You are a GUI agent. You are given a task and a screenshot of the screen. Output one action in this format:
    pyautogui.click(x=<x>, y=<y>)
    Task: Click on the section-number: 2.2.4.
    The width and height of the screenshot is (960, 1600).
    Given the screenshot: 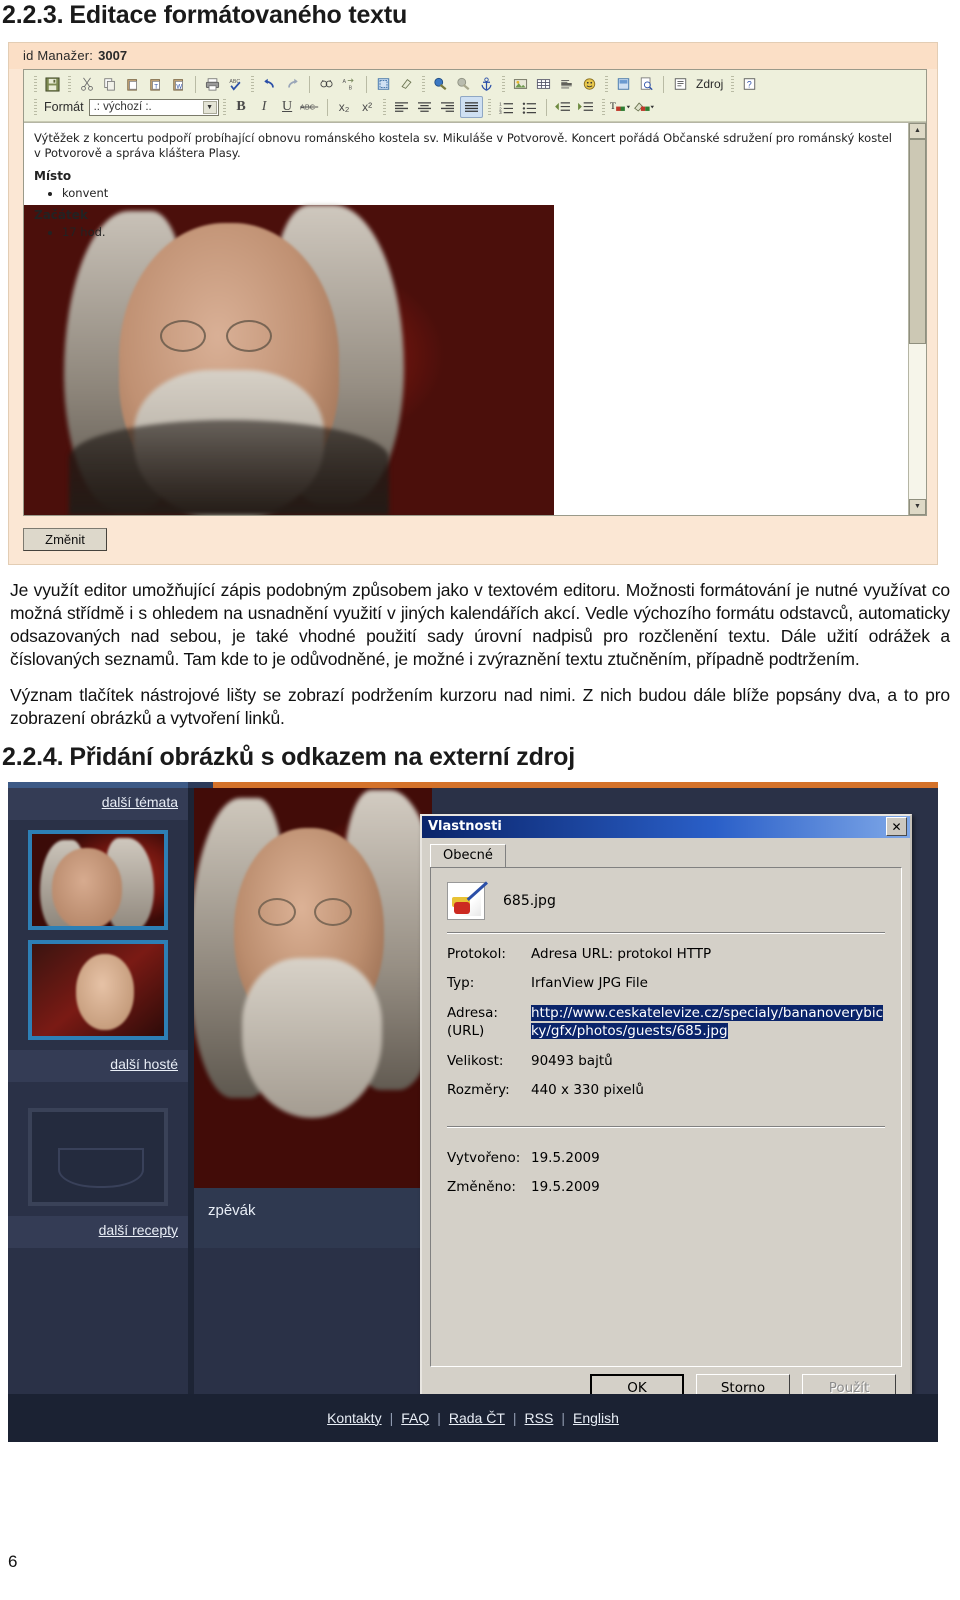 What is the action you would take?
    pyautogui.click(x=33, y=757)
    